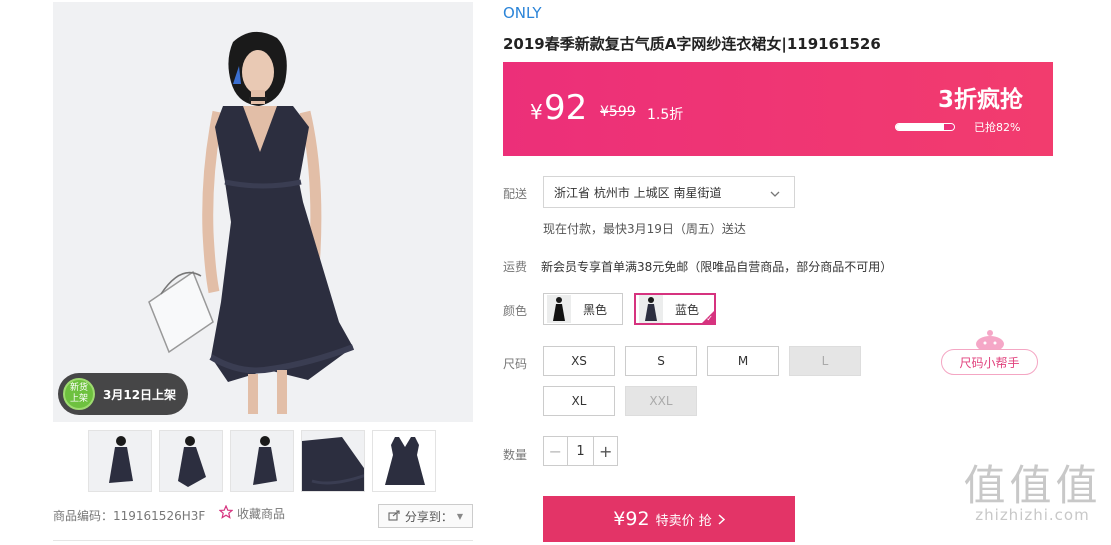 This screenshot has width=1111, height=545. Describe the element at coordinates (559, 309) in the screenshot. I see `color-swatch-black` at that location.